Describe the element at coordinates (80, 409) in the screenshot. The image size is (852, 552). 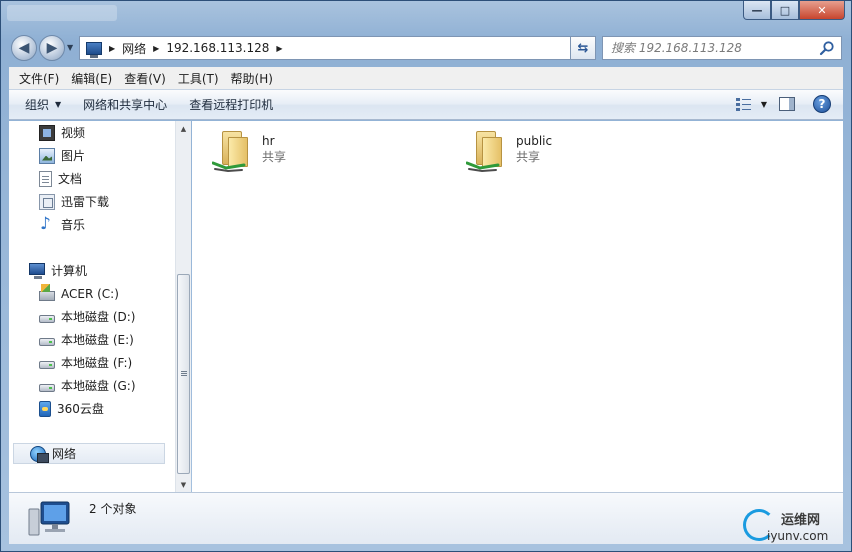
I see `nav-item-label: 360云盘` at that location.